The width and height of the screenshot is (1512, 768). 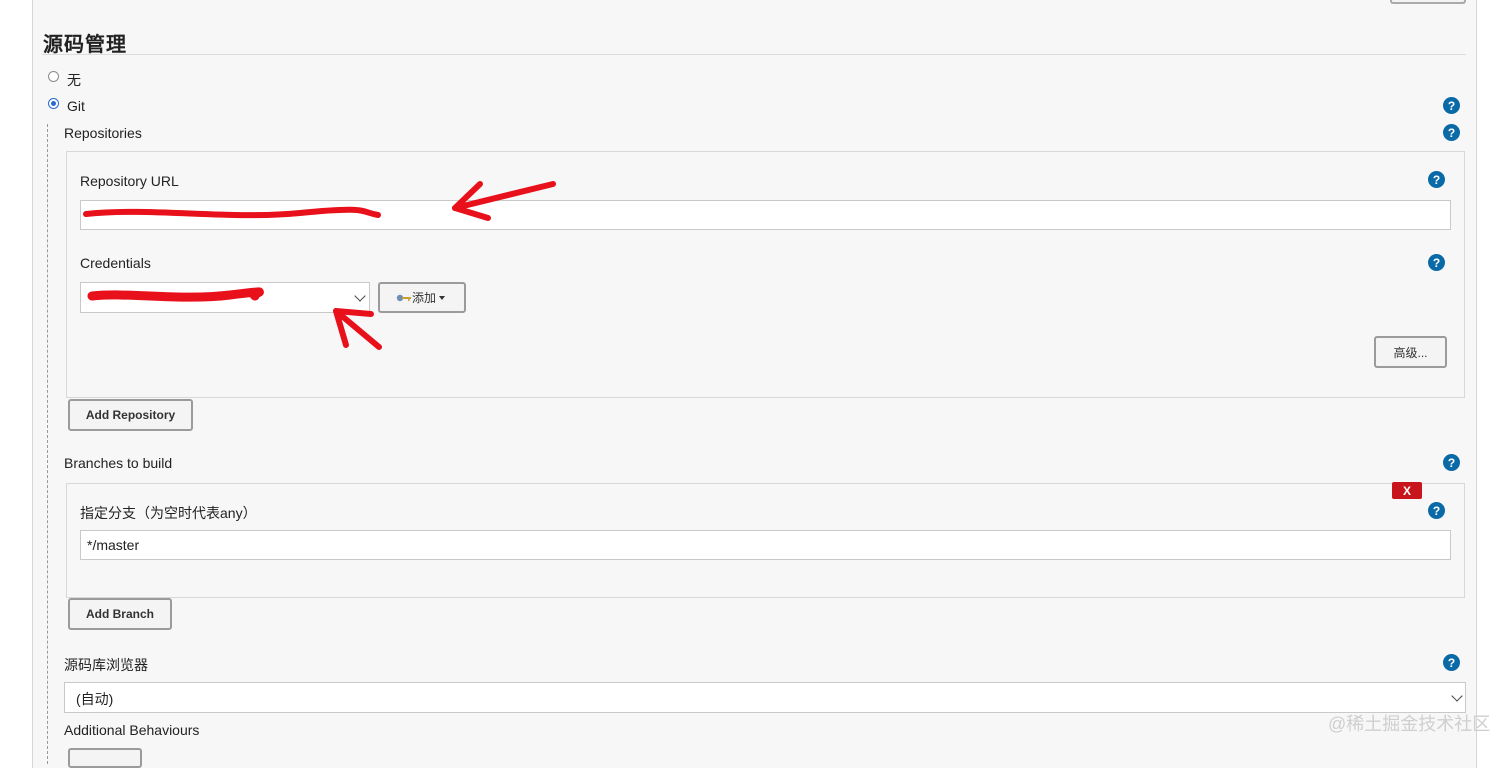 I want to click on redaction-scribble-url, so click(x=232, y=212).